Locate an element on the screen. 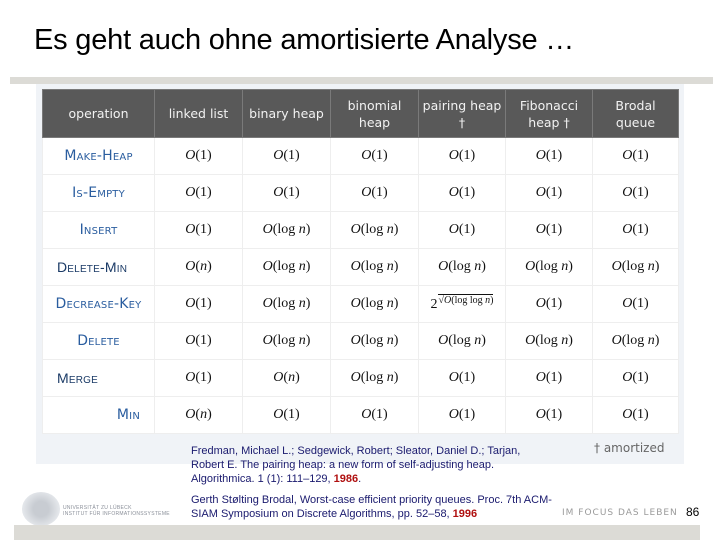  operation-name: Delete-Min is located at coordinates (98, 267).